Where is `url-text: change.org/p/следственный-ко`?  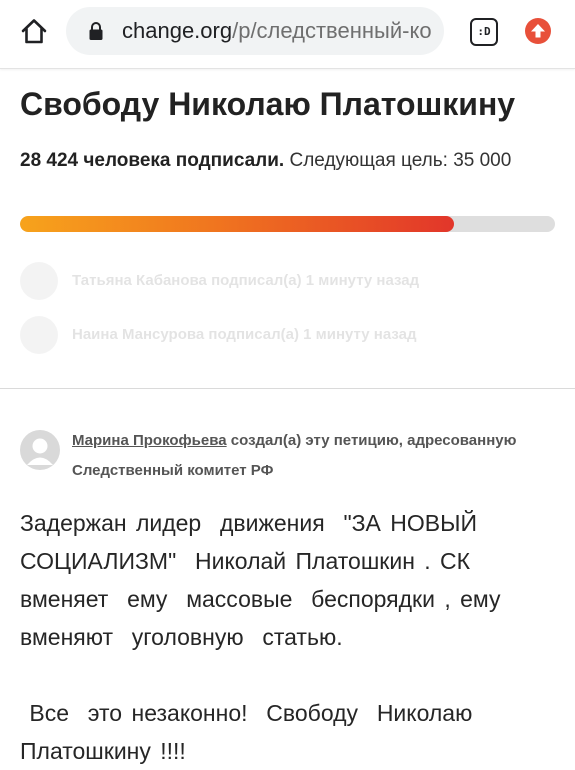
url-text: change.org/p/следственный-ко is located at coordinates (277, 31).